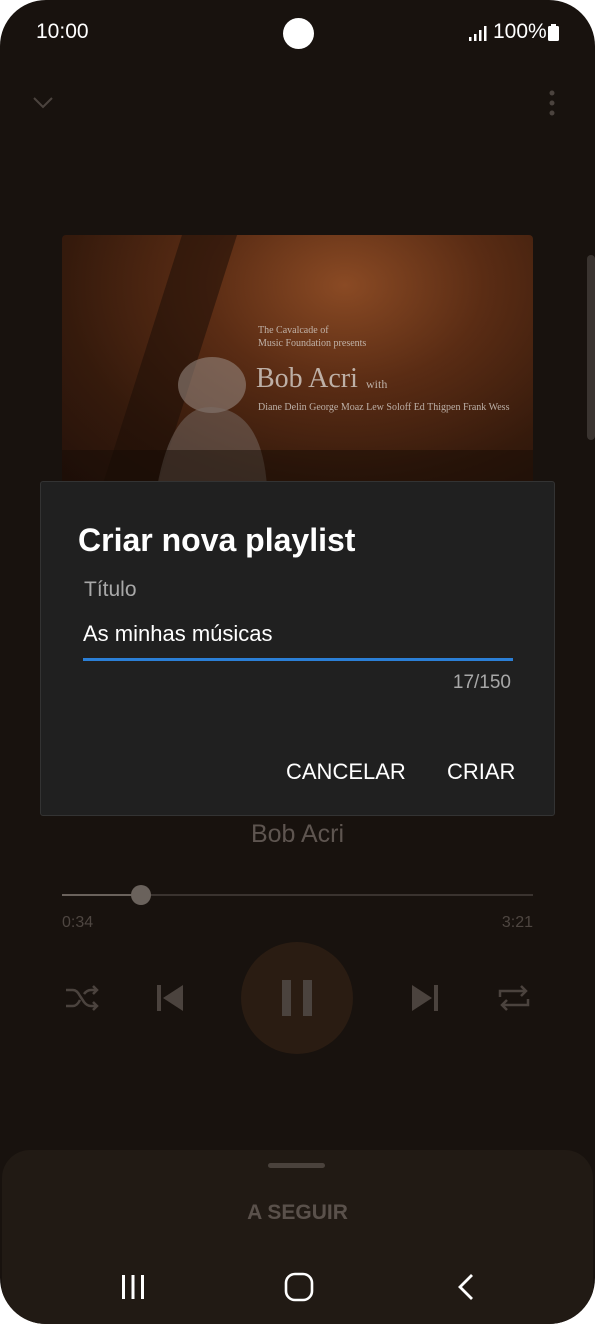  What do you see at coordinates (307, 378) in the screenshot?
I see `album-art-title: Bob Acri` at bounding box center [307, 378].